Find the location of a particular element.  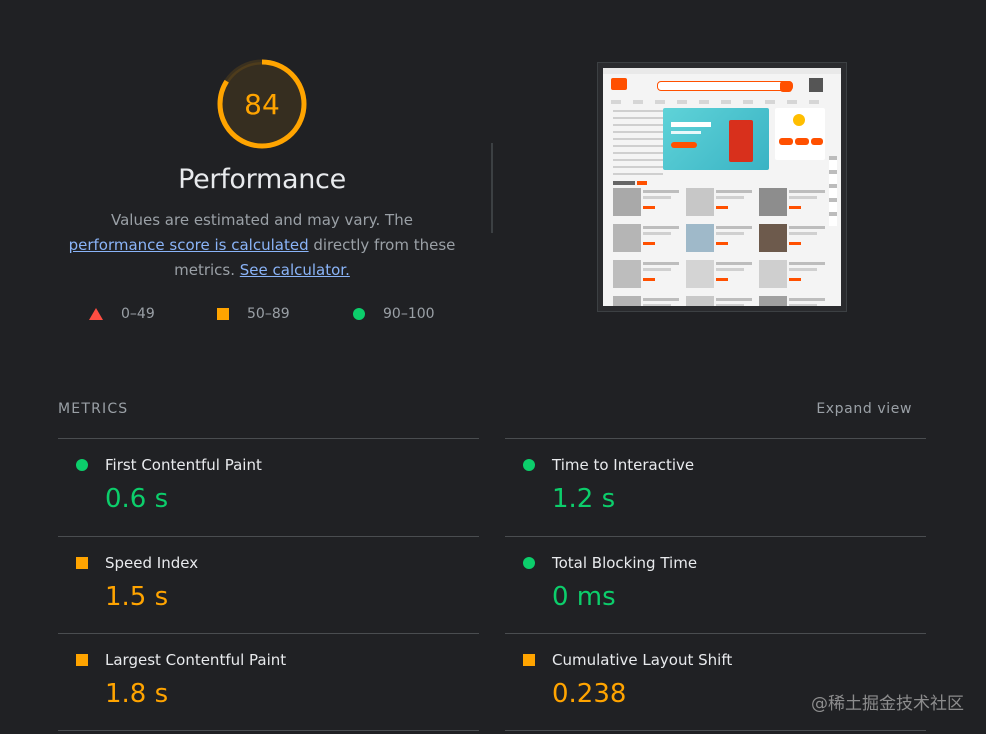

legend-pass-range: 90–100 is located at coordinates (409, 314).